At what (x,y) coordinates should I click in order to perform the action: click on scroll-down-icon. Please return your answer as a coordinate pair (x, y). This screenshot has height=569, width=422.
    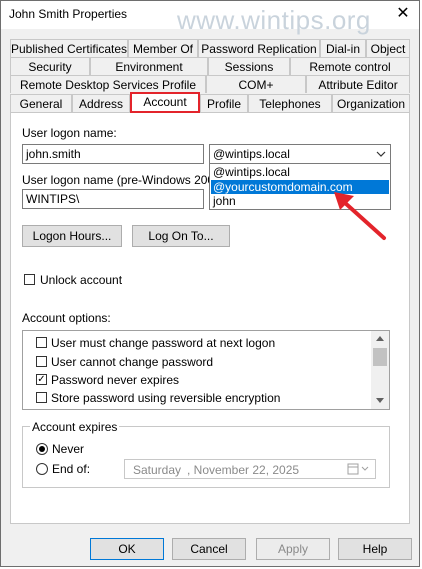
    Looking at the image, I should click on (380, 401).